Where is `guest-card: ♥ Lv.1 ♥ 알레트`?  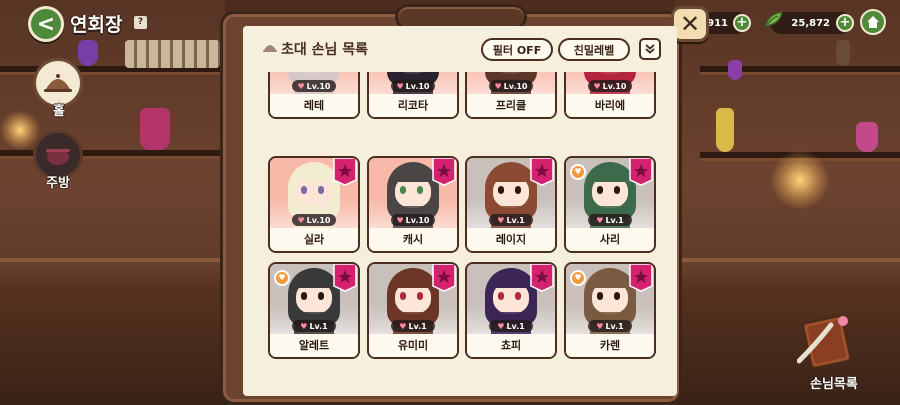
guest-card: ♥ Lv.1 ♥ 알레트 is located at coordinates (314, 310).